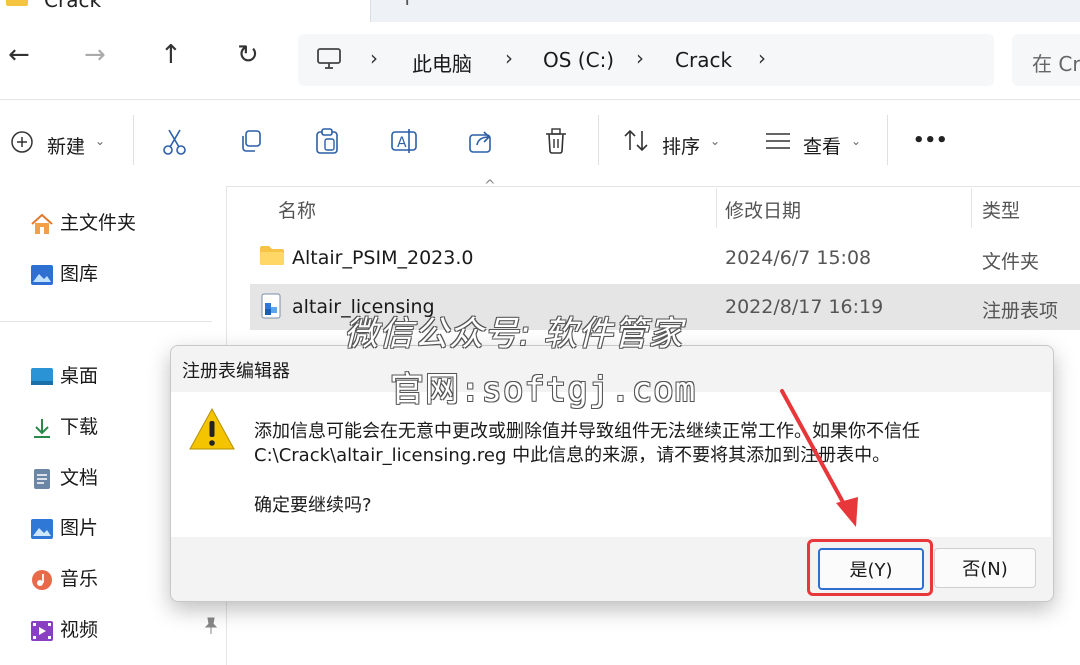 This screenshot has height=665, width=1080. I want to click on forward-button: →, so click(95, 55).